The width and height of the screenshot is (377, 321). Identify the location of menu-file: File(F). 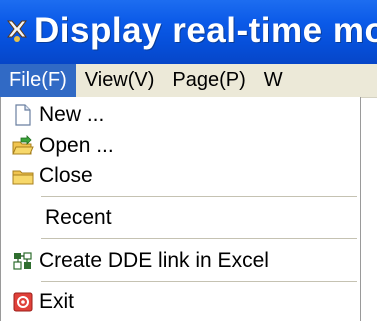
(38, 80).